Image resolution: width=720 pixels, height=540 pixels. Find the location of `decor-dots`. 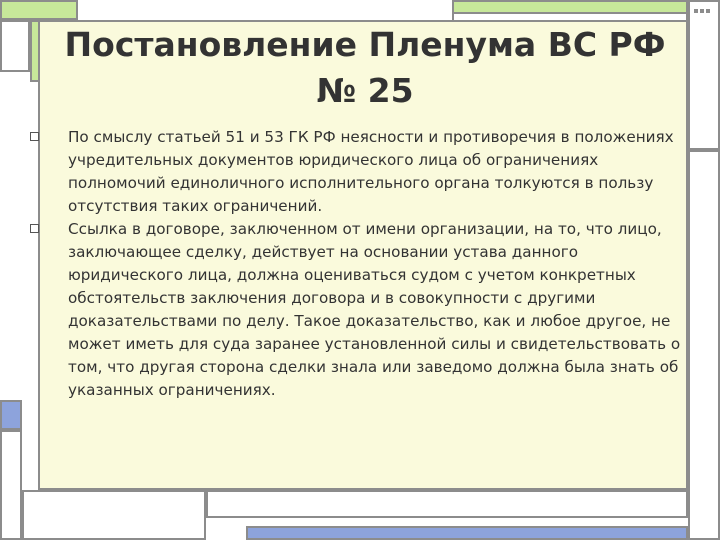

decor-dots is located at coordinates (702, 11).